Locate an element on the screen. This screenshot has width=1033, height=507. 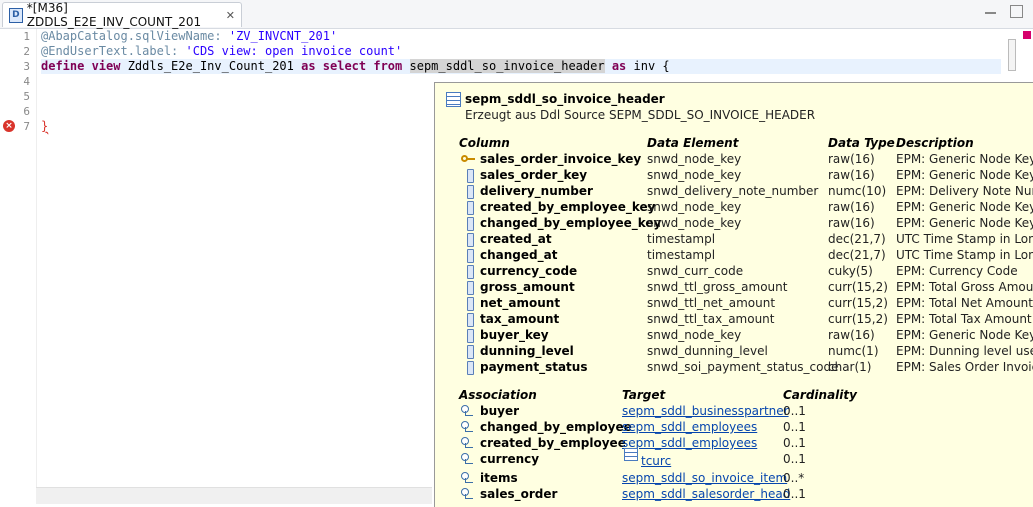
minimize-icon is located at coordinates (990, 9).